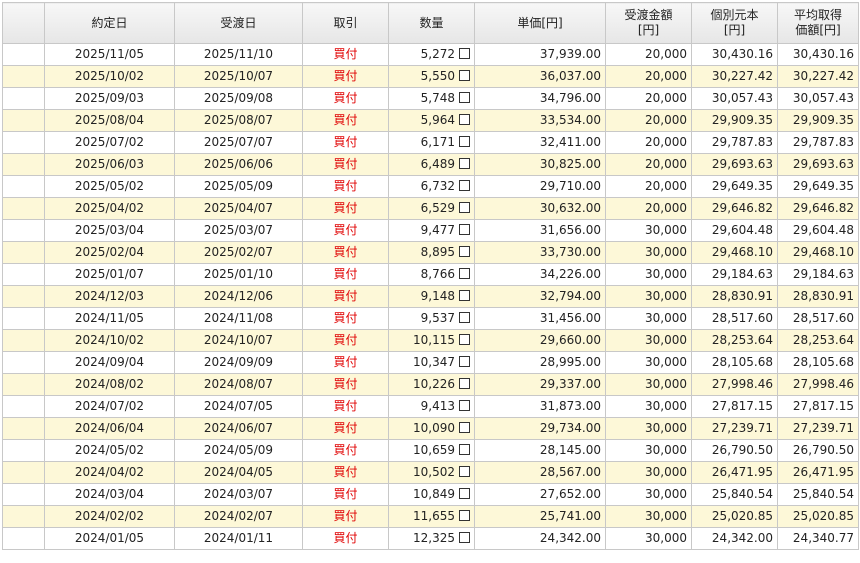 This screenshot has height=563, width=860. I want to click on average-cost-value: 28,830.91, so click(823, 296).